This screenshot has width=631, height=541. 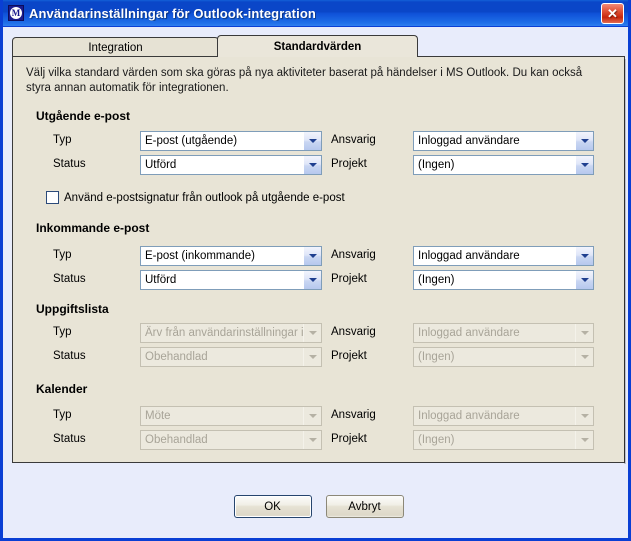 What do you see at coordinates (503, 357) in the screenshot?
I see `combo-projekt-uppgiftslista: (Ingen)` at bounding box center [503, 357].